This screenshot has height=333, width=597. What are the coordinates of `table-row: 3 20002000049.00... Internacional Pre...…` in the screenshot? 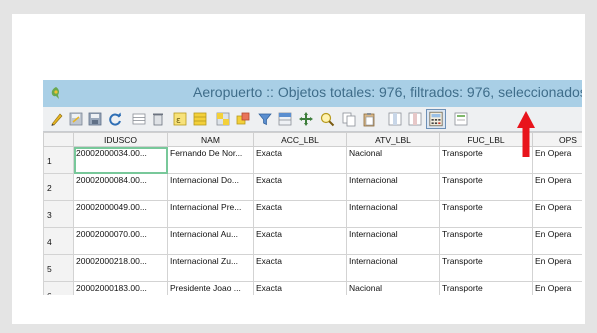 It's located at (312, 214).